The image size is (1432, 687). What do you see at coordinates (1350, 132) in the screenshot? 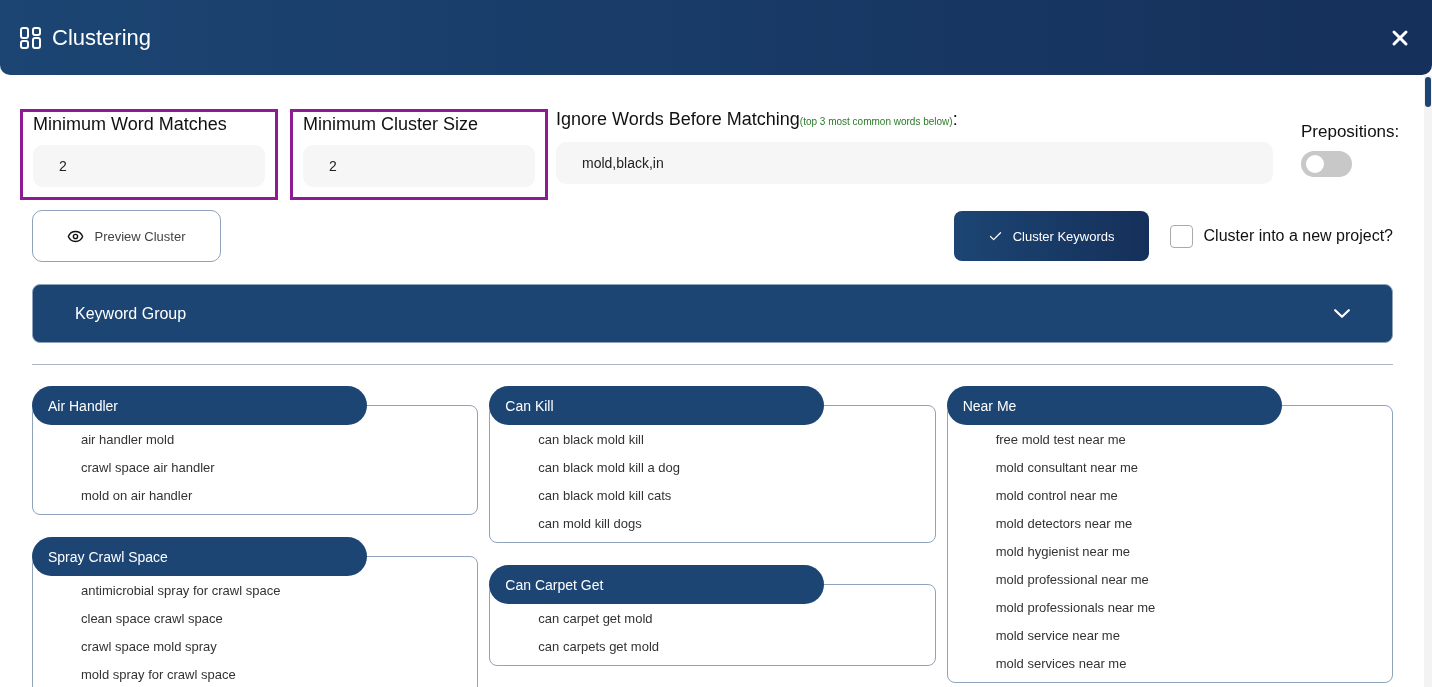
I see `toggle-label: Prepositions:` at bounding box center [1350, 132].